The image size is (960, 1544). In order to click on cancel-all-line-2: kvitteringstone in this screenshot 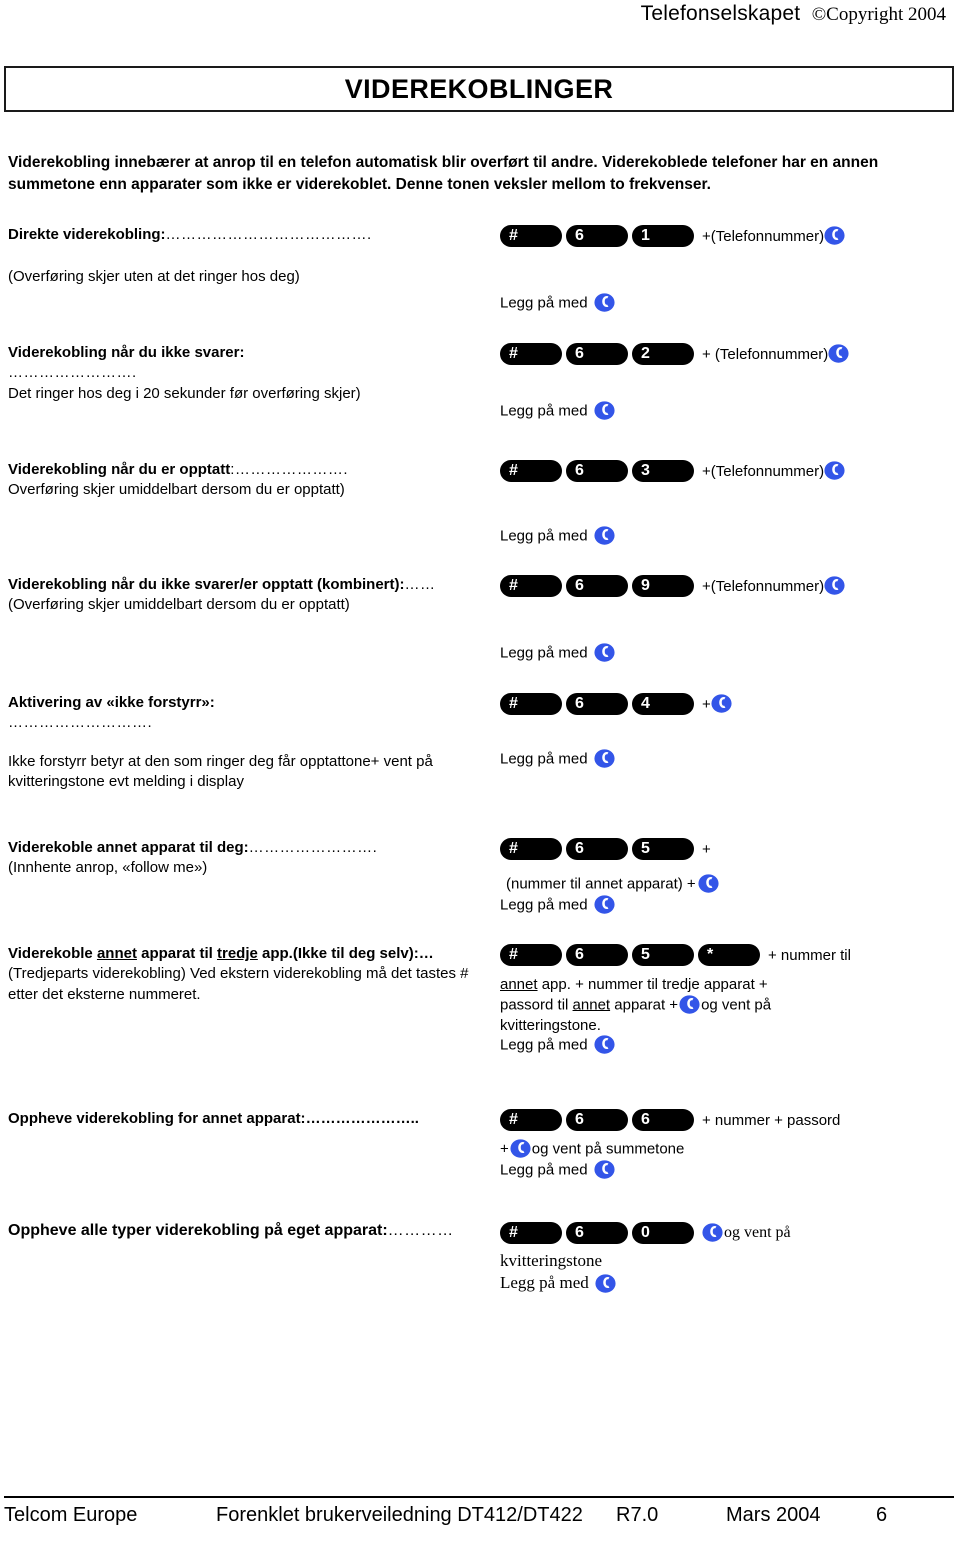, I will do `click(551, 1260)`.